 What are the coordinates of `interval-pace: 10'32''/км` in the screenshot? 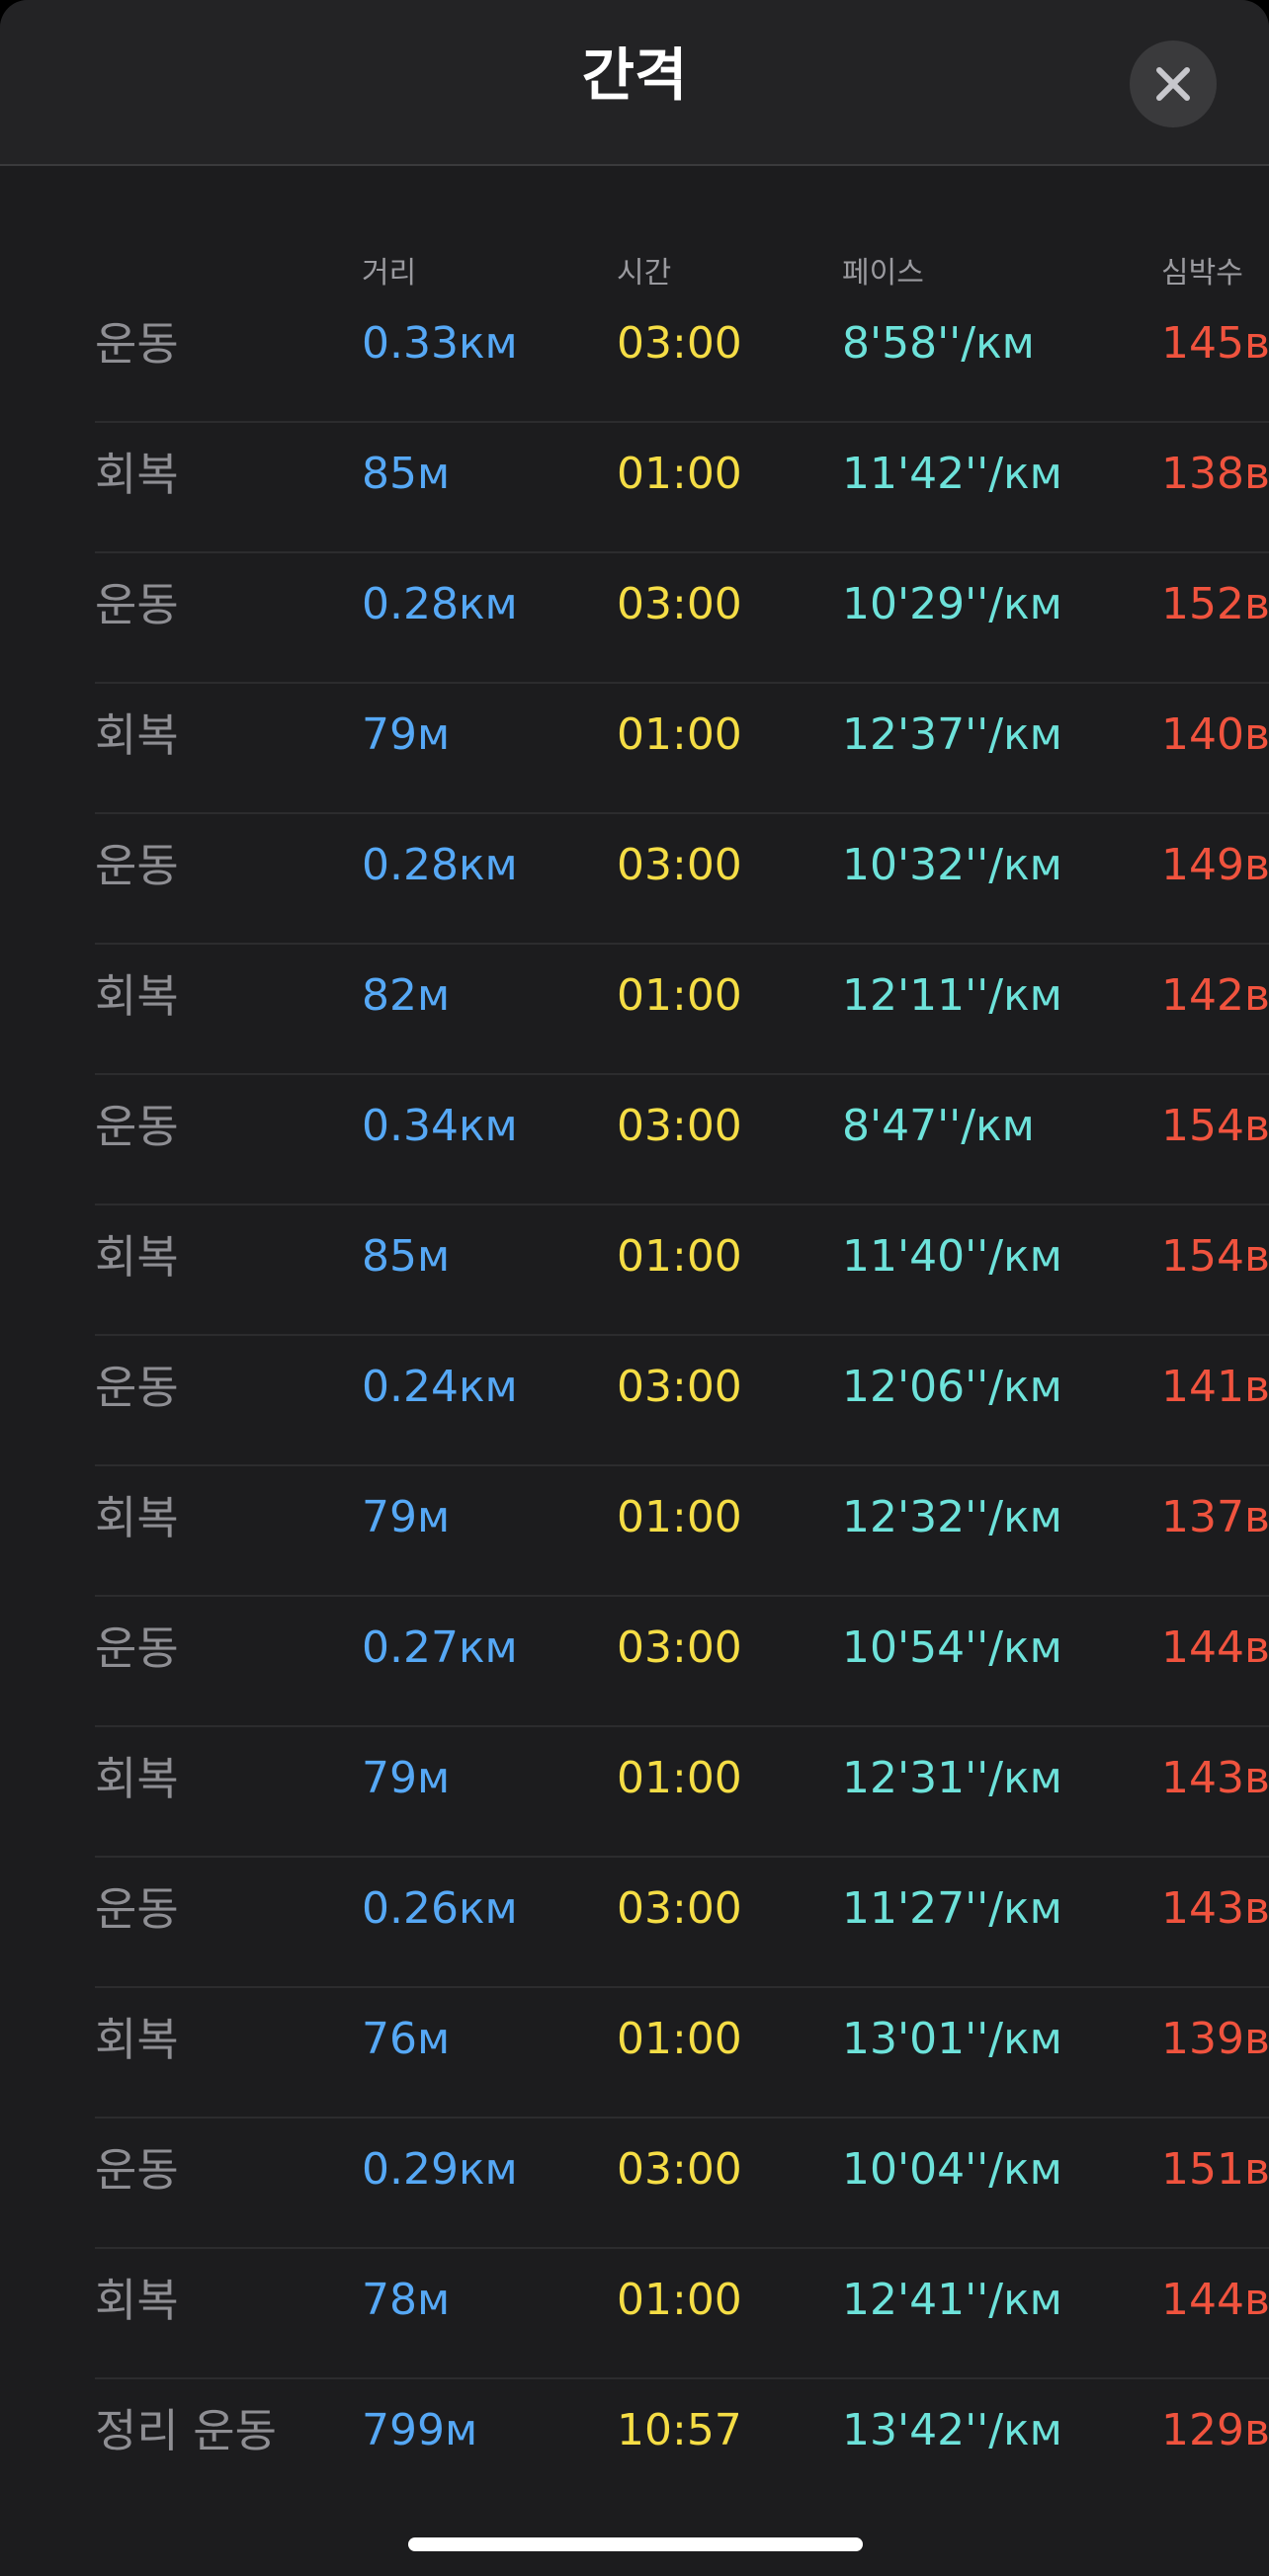 It's located at (952, 865).